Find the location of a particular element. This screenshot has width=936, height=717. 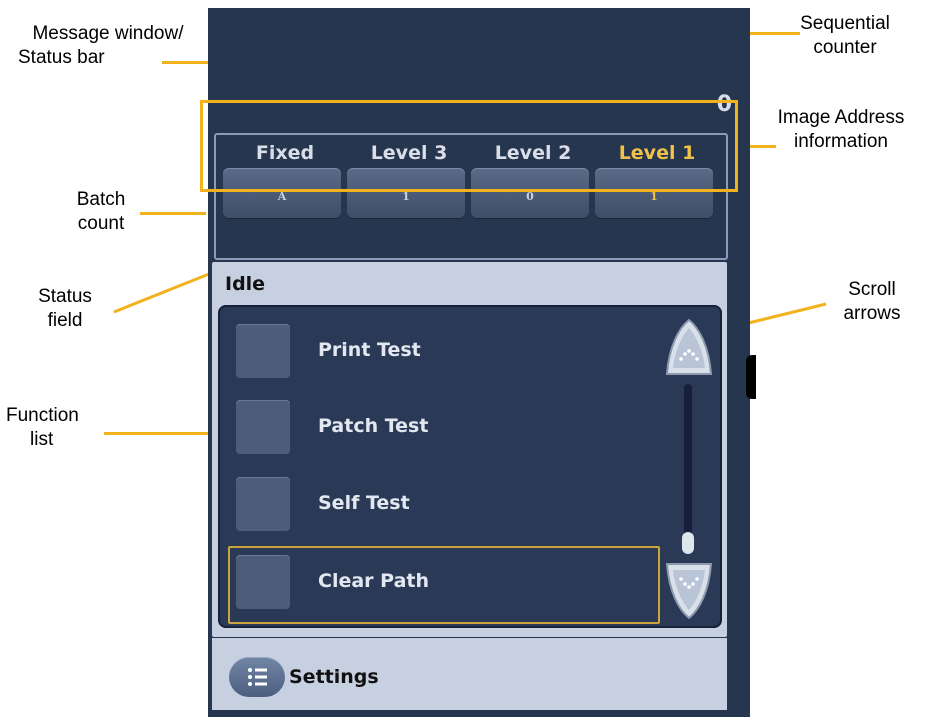

callout-line-1: Batch is located at coordinates (101, 199).